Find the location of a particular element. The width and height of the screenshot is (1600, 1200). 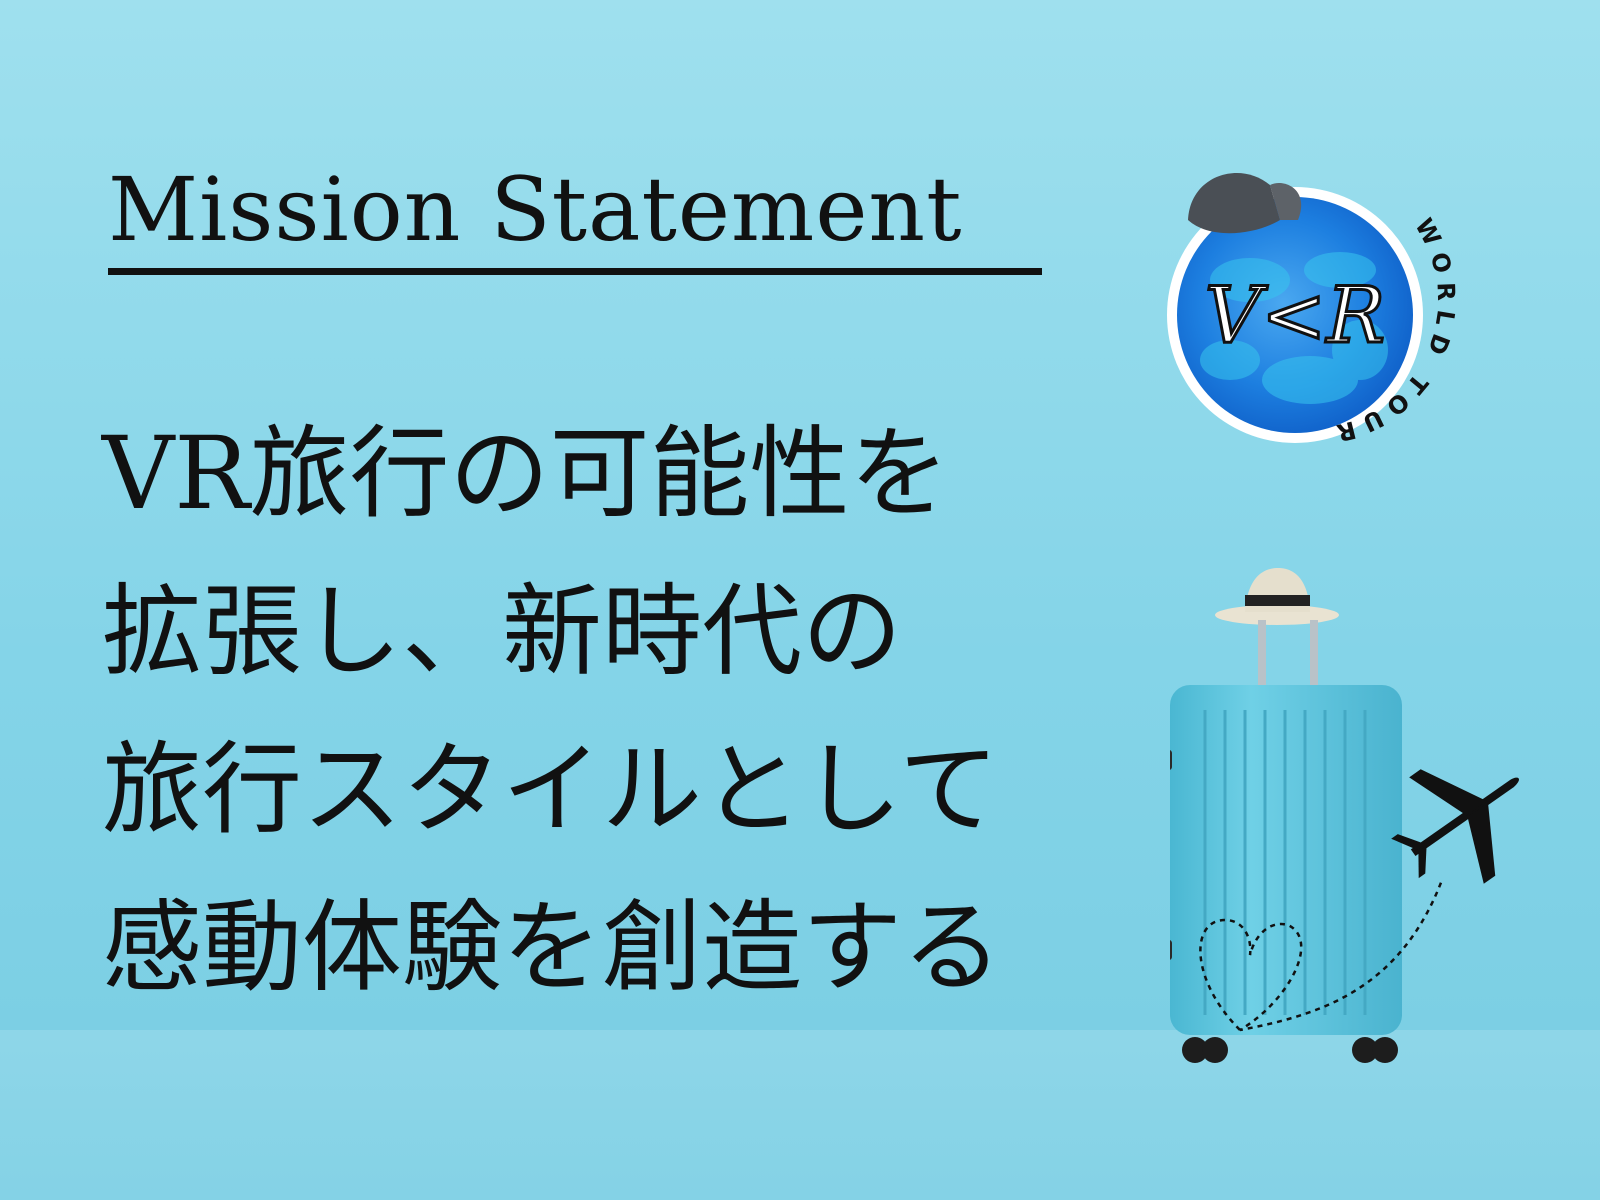

svg-text: V<R is located at coordinates (1295, 316).